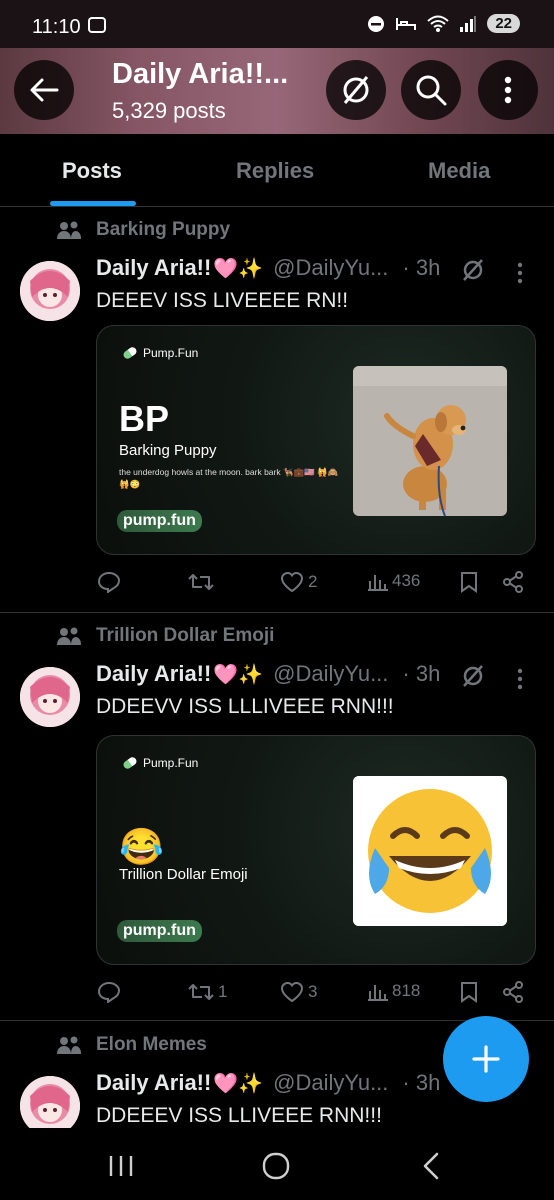  I want to click on grok-button, so click(356, 90).